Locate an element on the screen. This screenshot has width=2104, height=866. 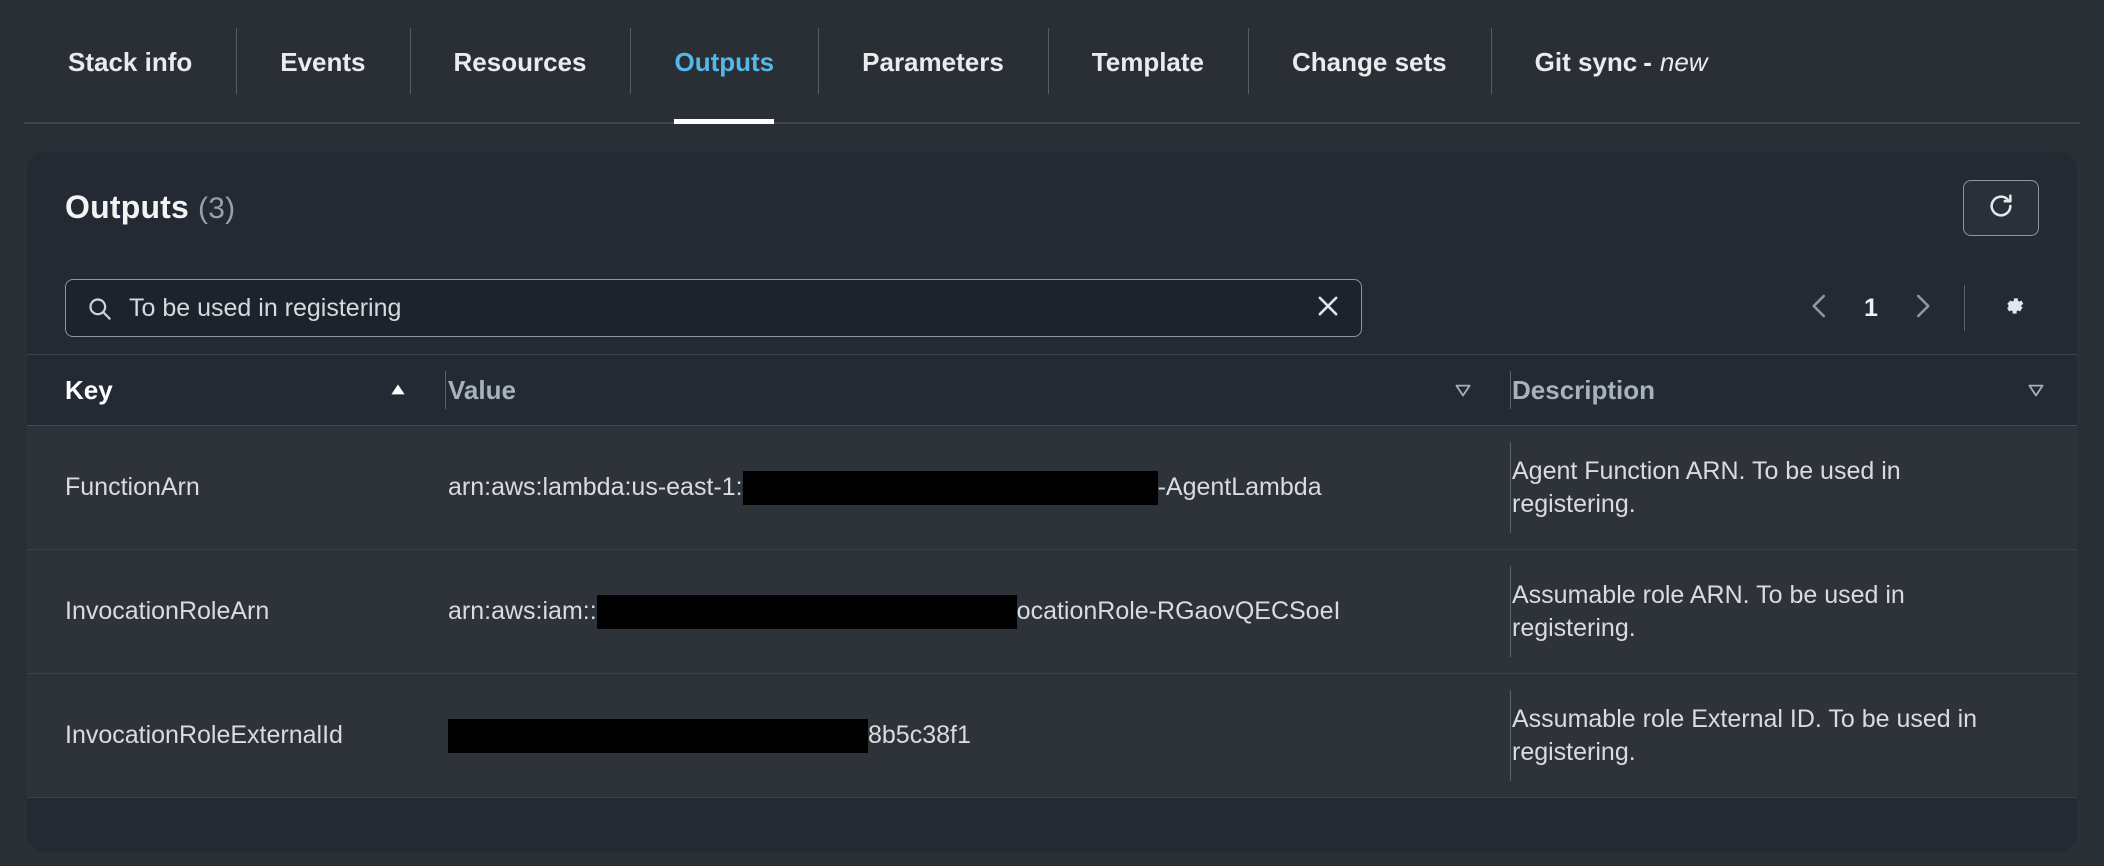
tab-label: Parameters is located at coordinates (933, 61).